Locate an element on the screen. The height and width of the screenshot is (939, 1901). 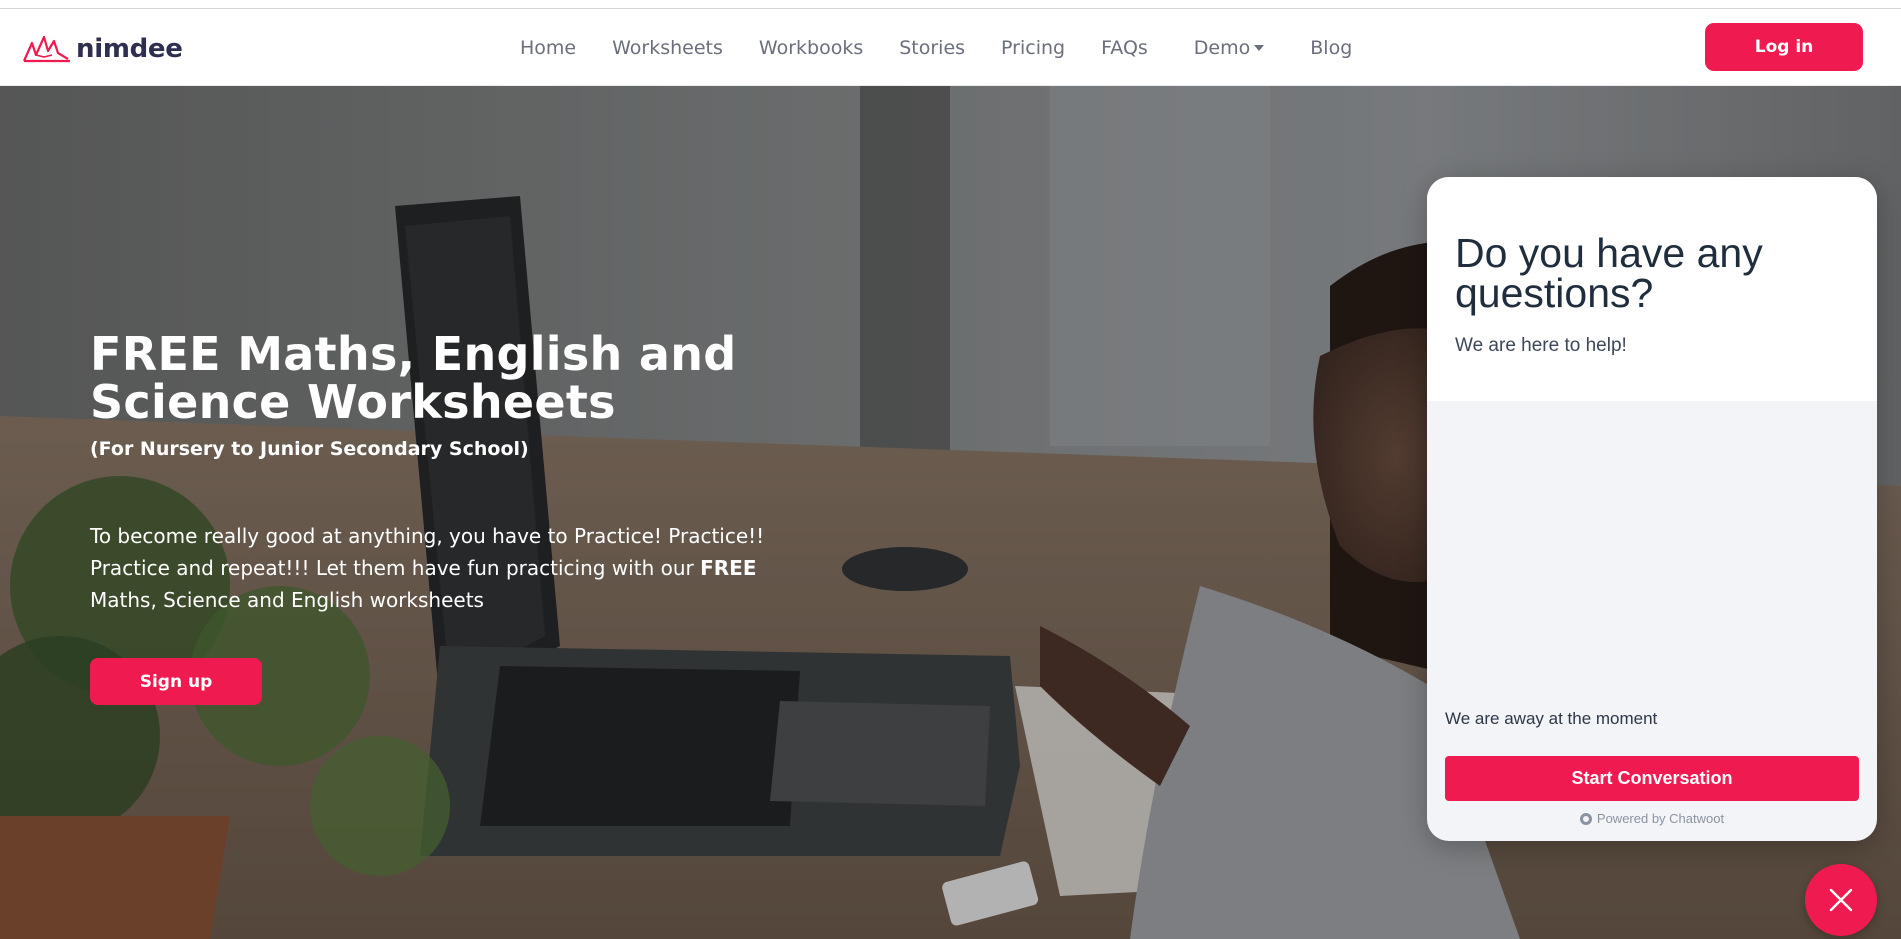
nav-item-pricing: Pricing is located at coordinates (1033, 48).